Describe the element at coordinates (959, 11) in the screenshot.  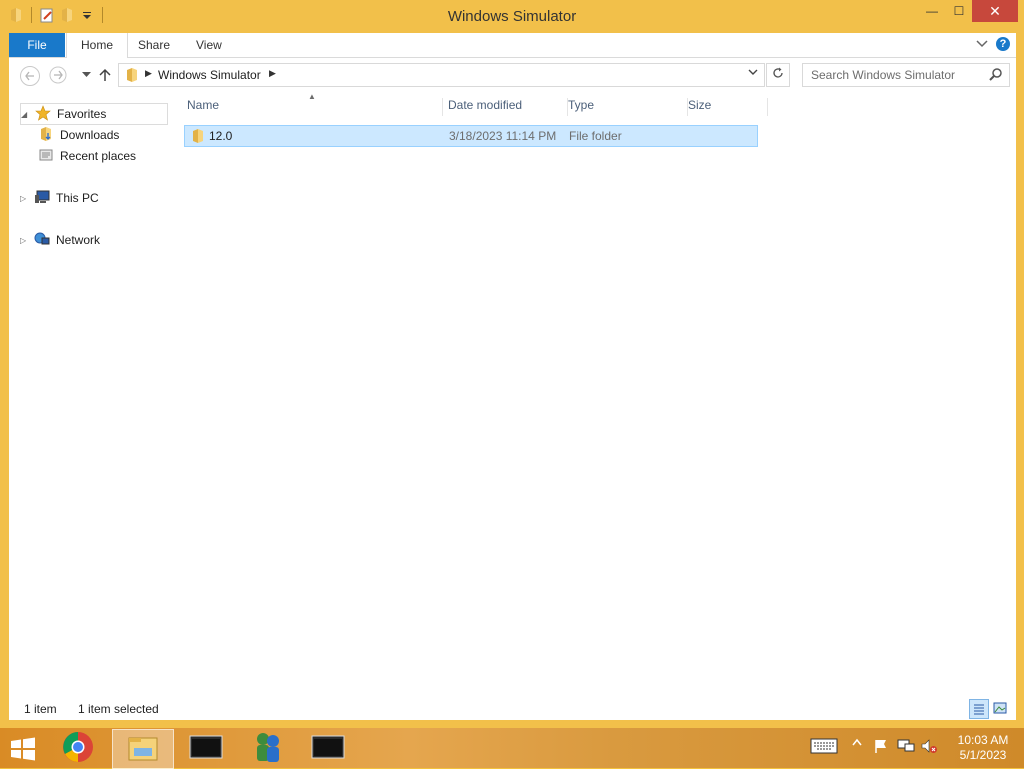
I see `maximize-button: ☐` at that location.